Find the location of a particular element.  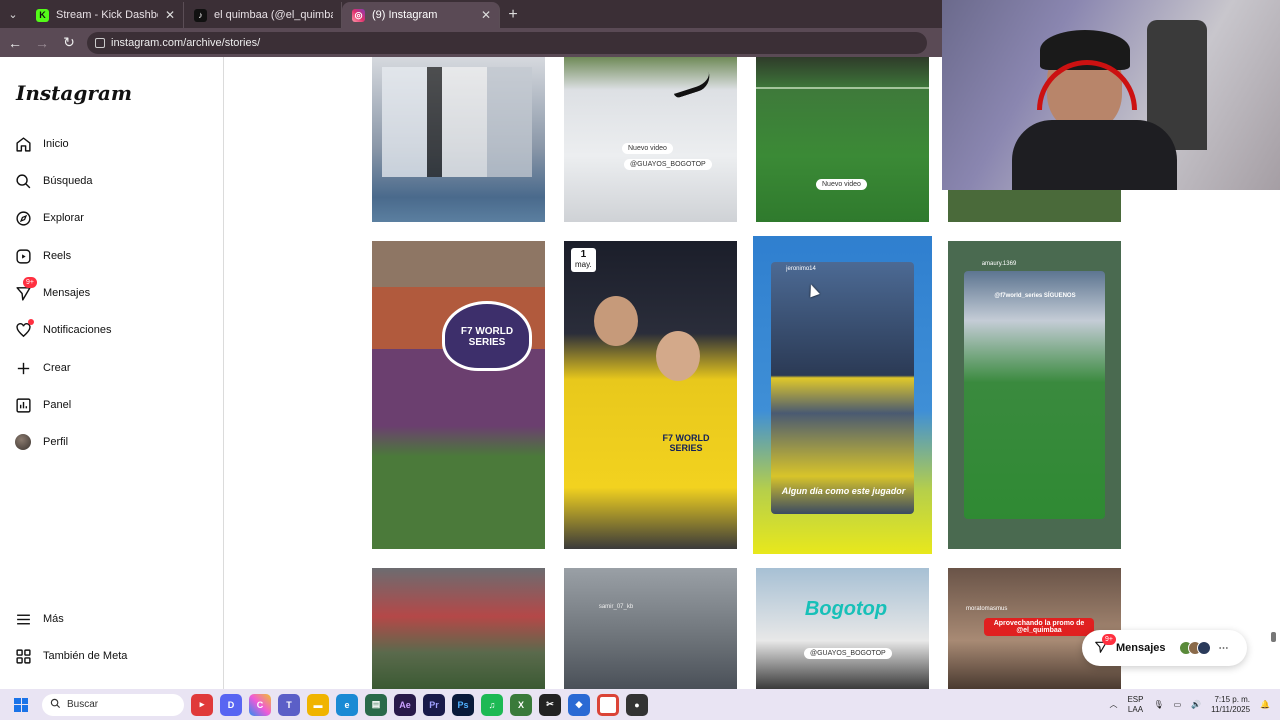

story-tile: samir_07_kb is located at coordinates (650, 628).